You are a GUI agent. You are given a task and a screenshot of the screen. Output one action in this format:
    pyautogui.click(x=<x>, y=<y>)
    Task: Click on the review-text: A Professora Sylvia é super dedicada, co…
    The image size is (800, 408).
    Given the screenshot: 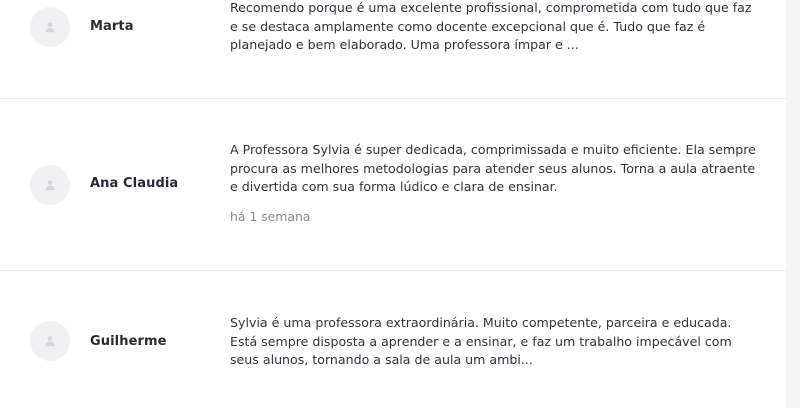 What is the action you would take?
    pyautogui.click(x=493, y=168)
    